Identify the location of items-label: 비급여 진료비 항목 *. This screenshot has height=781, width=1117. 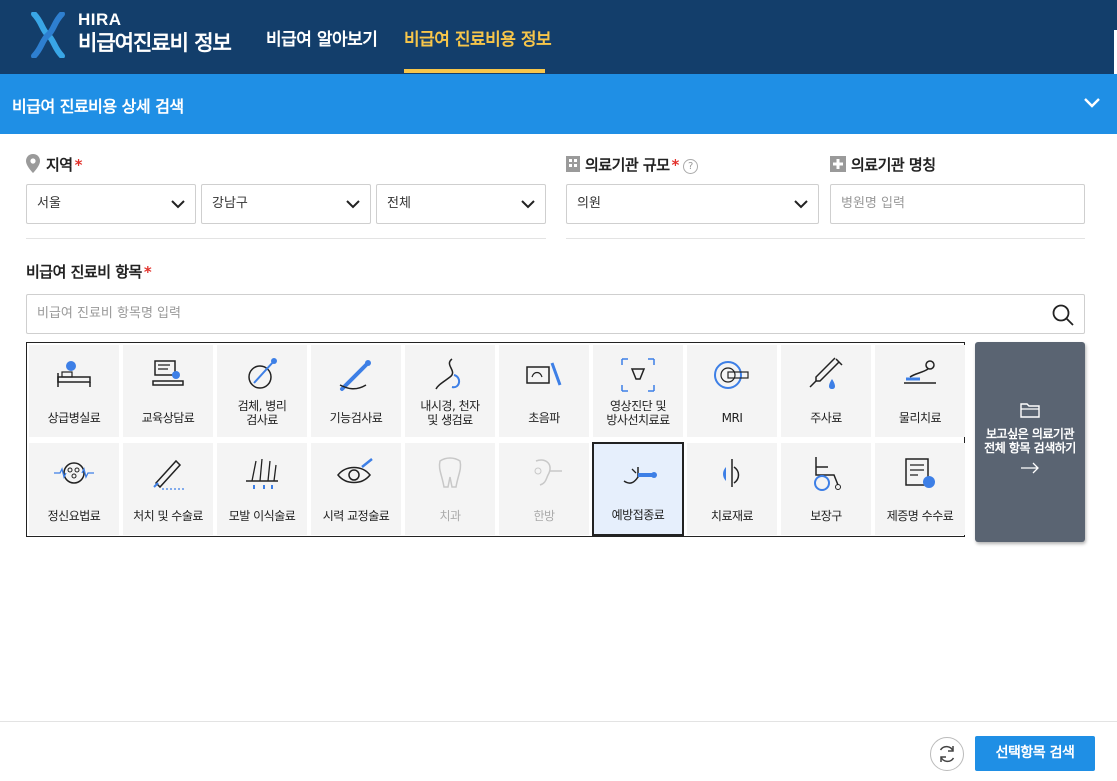
(89, 271).